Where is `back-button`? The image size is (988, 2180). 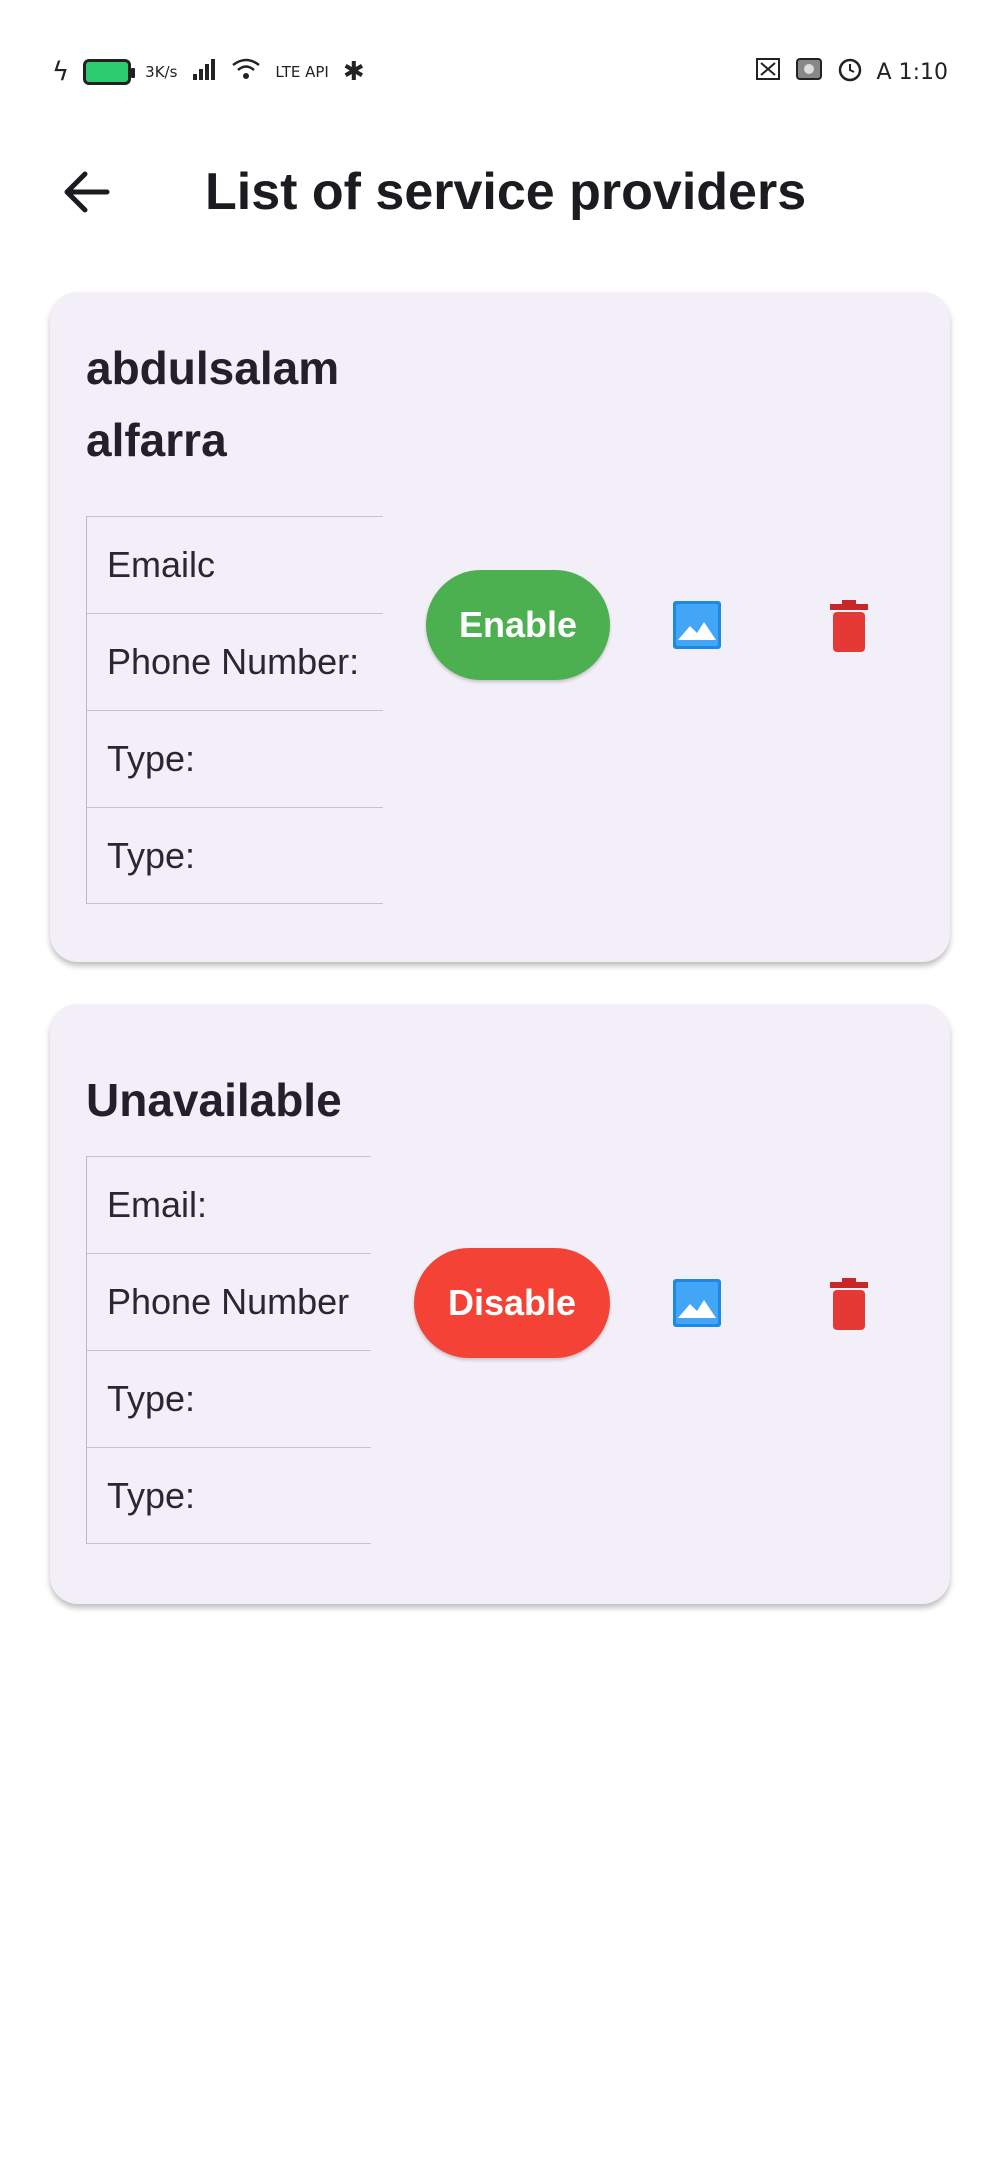
back-button is located at coordinates (86, 194).